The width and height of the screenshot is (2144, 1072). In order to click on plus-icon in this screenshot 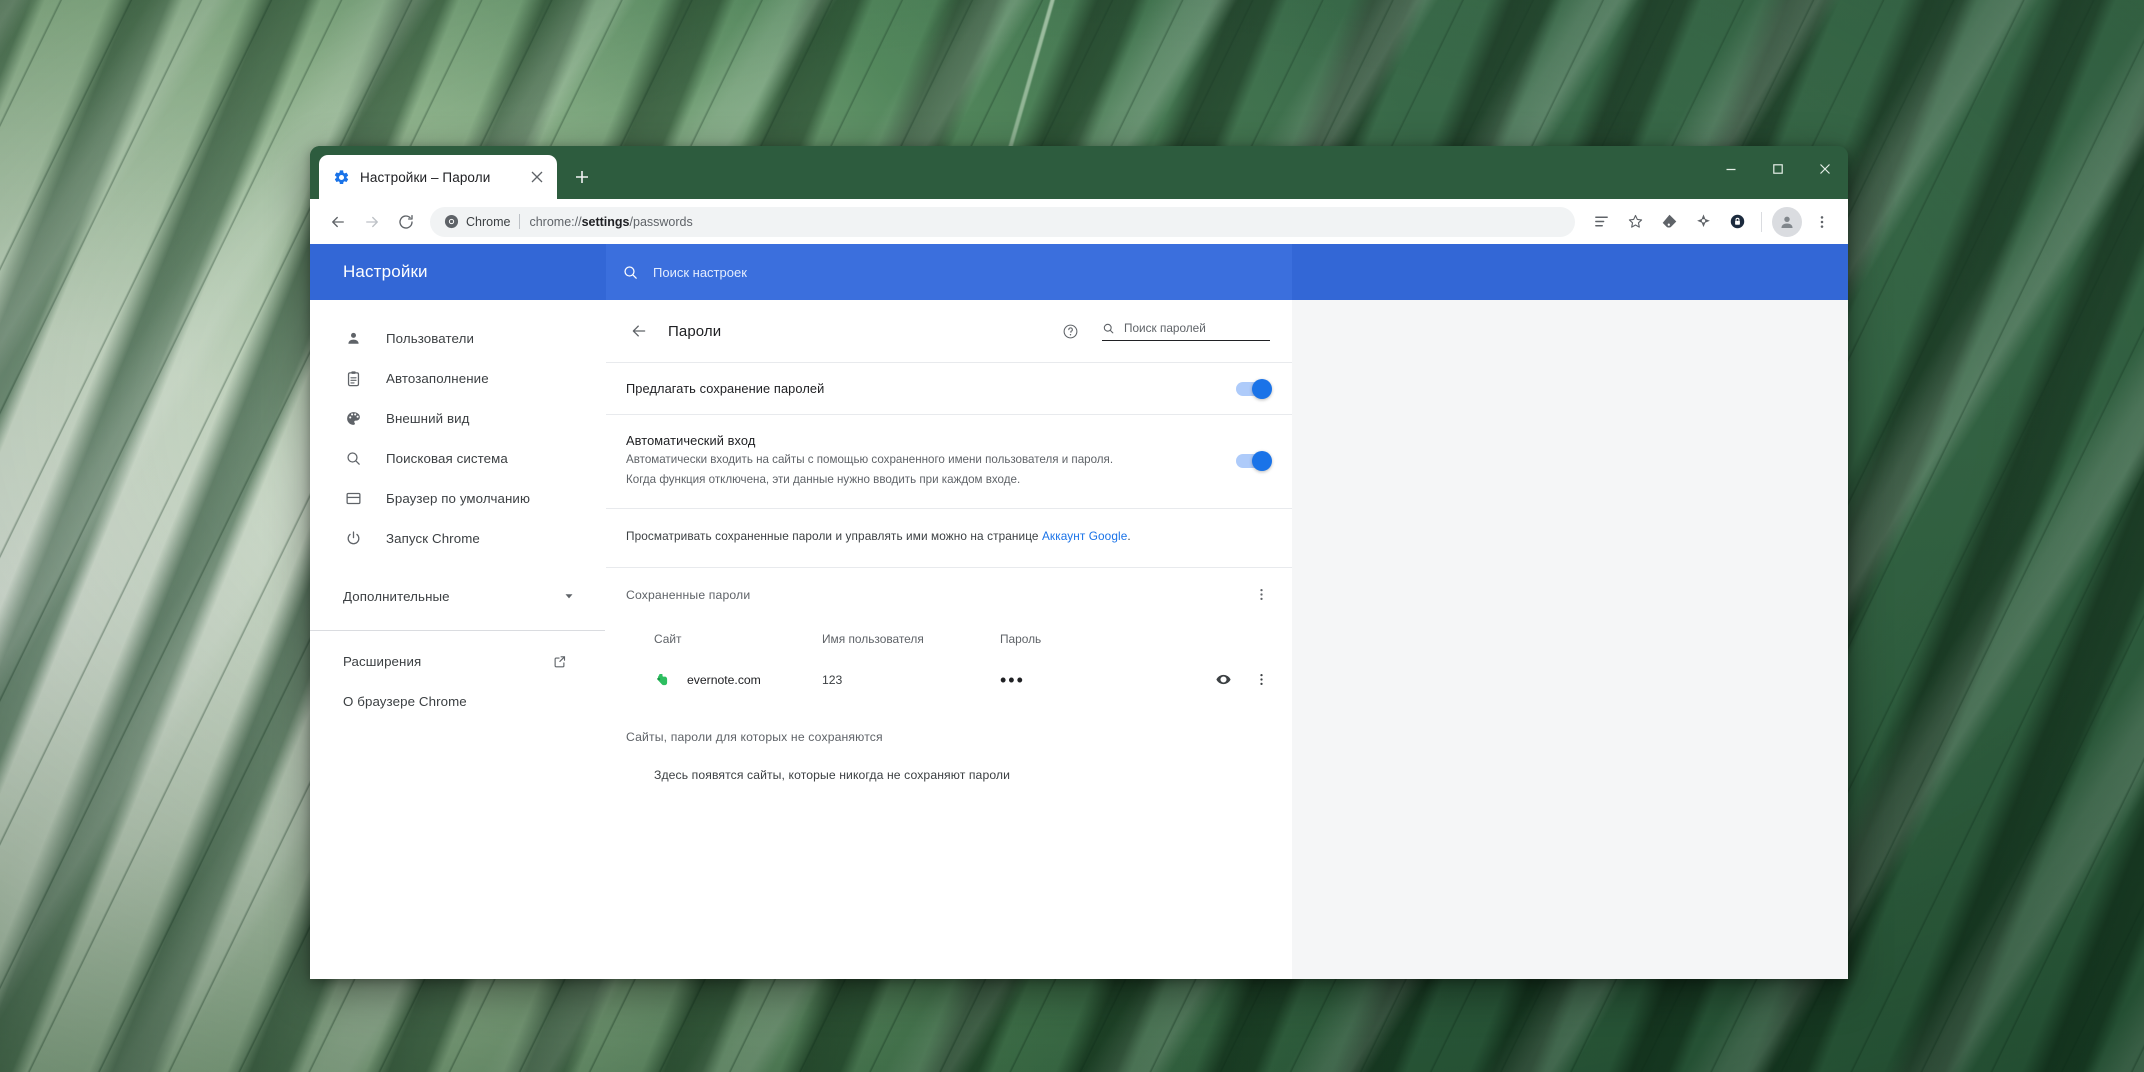, I will do `click(582, 177)`.